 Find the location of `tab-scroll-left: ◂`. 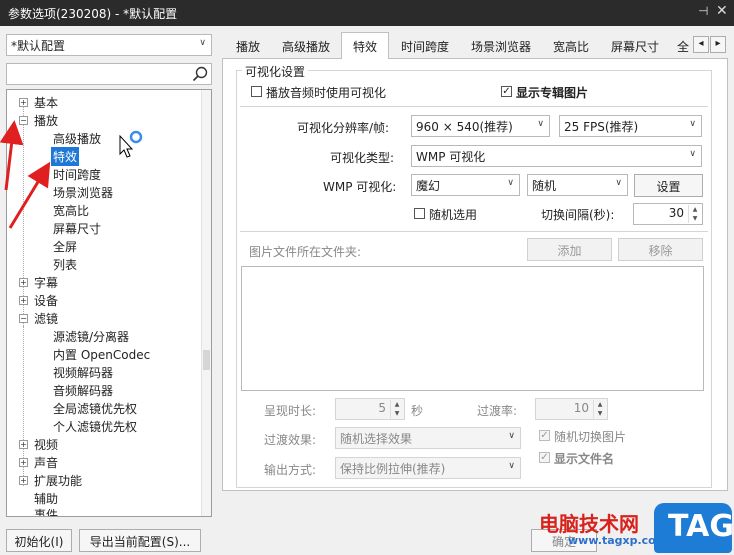

tab-scroll-left: ◂ is located at coordinates (701, 44).